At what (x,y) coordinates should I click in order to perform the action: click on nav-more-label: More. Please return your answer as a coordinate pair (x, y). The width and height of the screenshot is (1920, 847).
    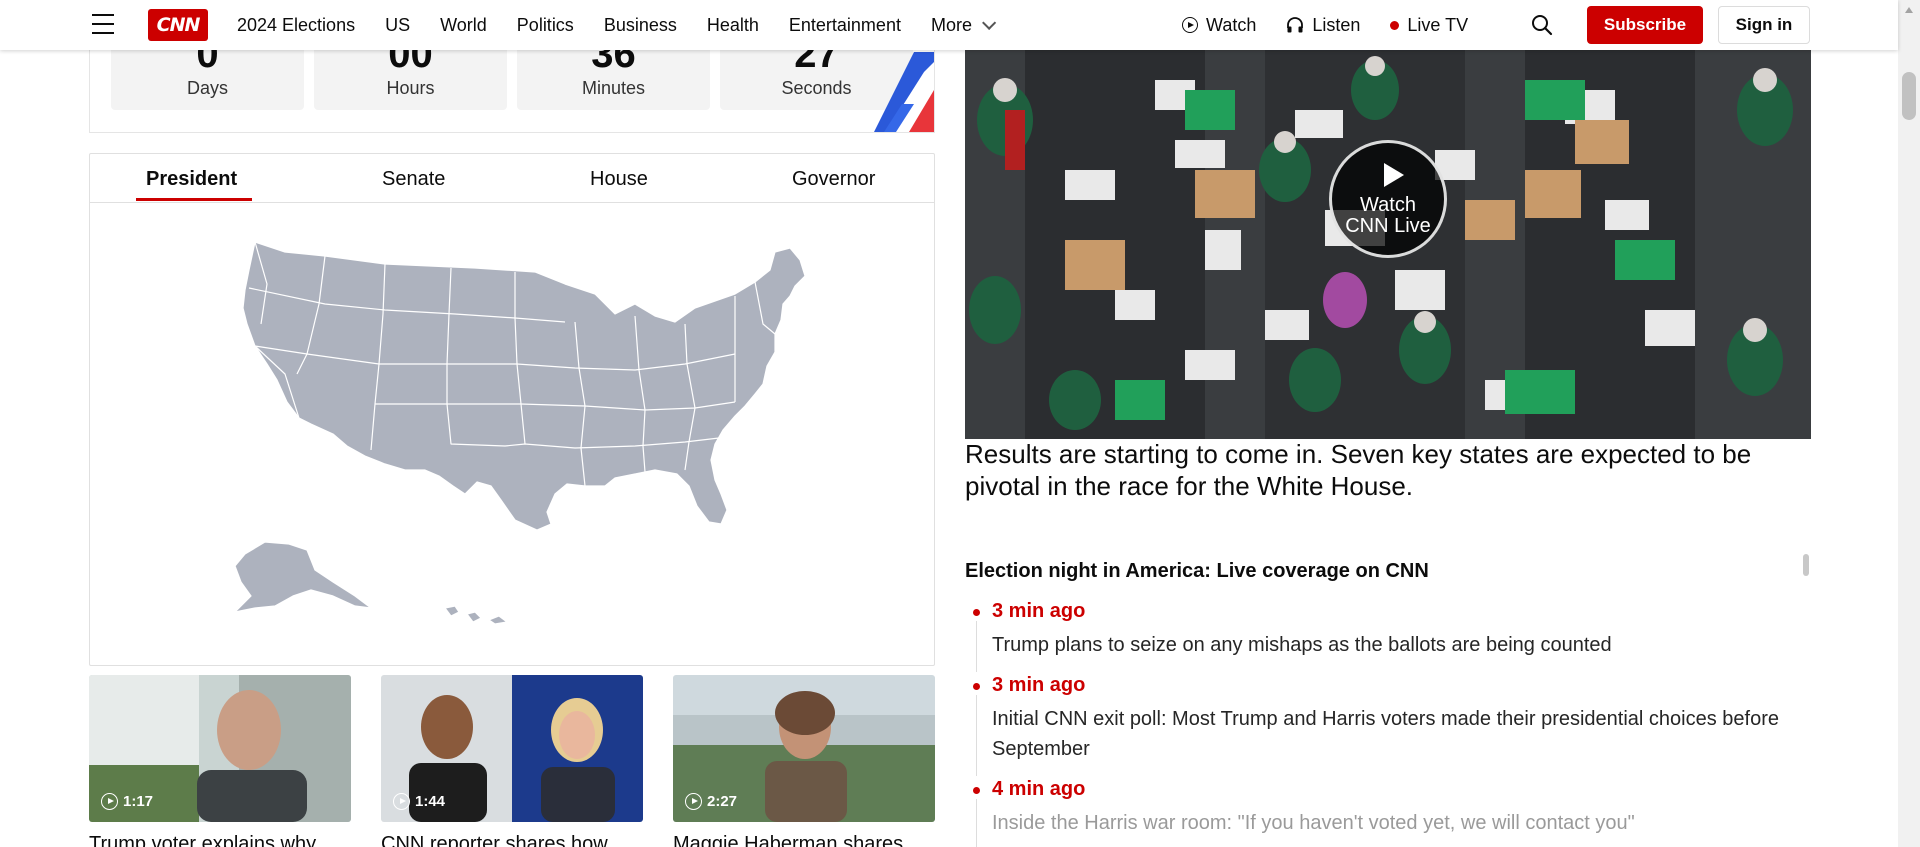
    Looking at the image, I should click on (951, 24).